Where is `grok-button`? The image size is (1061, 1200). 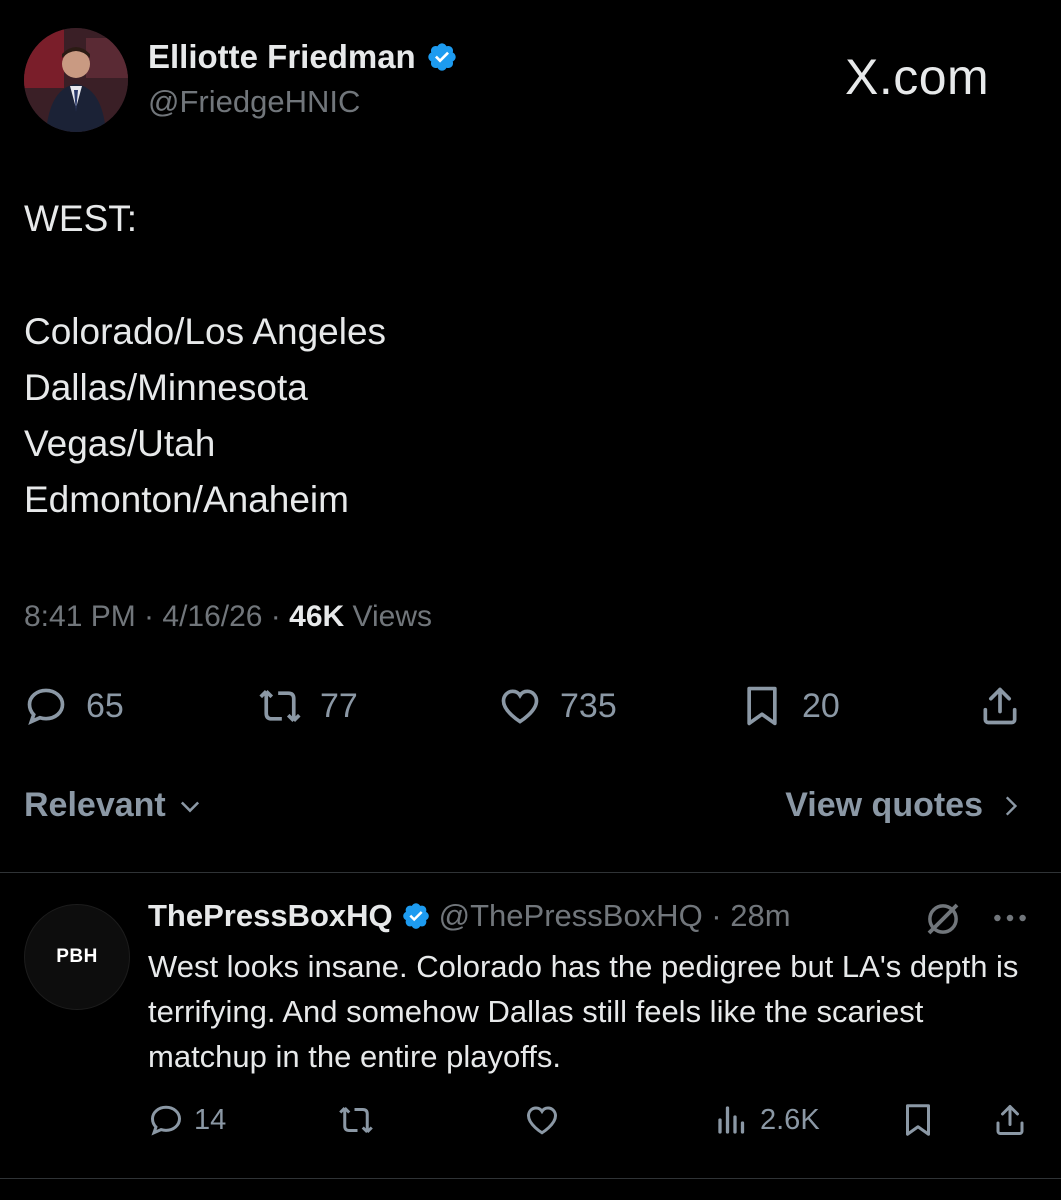
grok-button is located at coordinates (943, 921).